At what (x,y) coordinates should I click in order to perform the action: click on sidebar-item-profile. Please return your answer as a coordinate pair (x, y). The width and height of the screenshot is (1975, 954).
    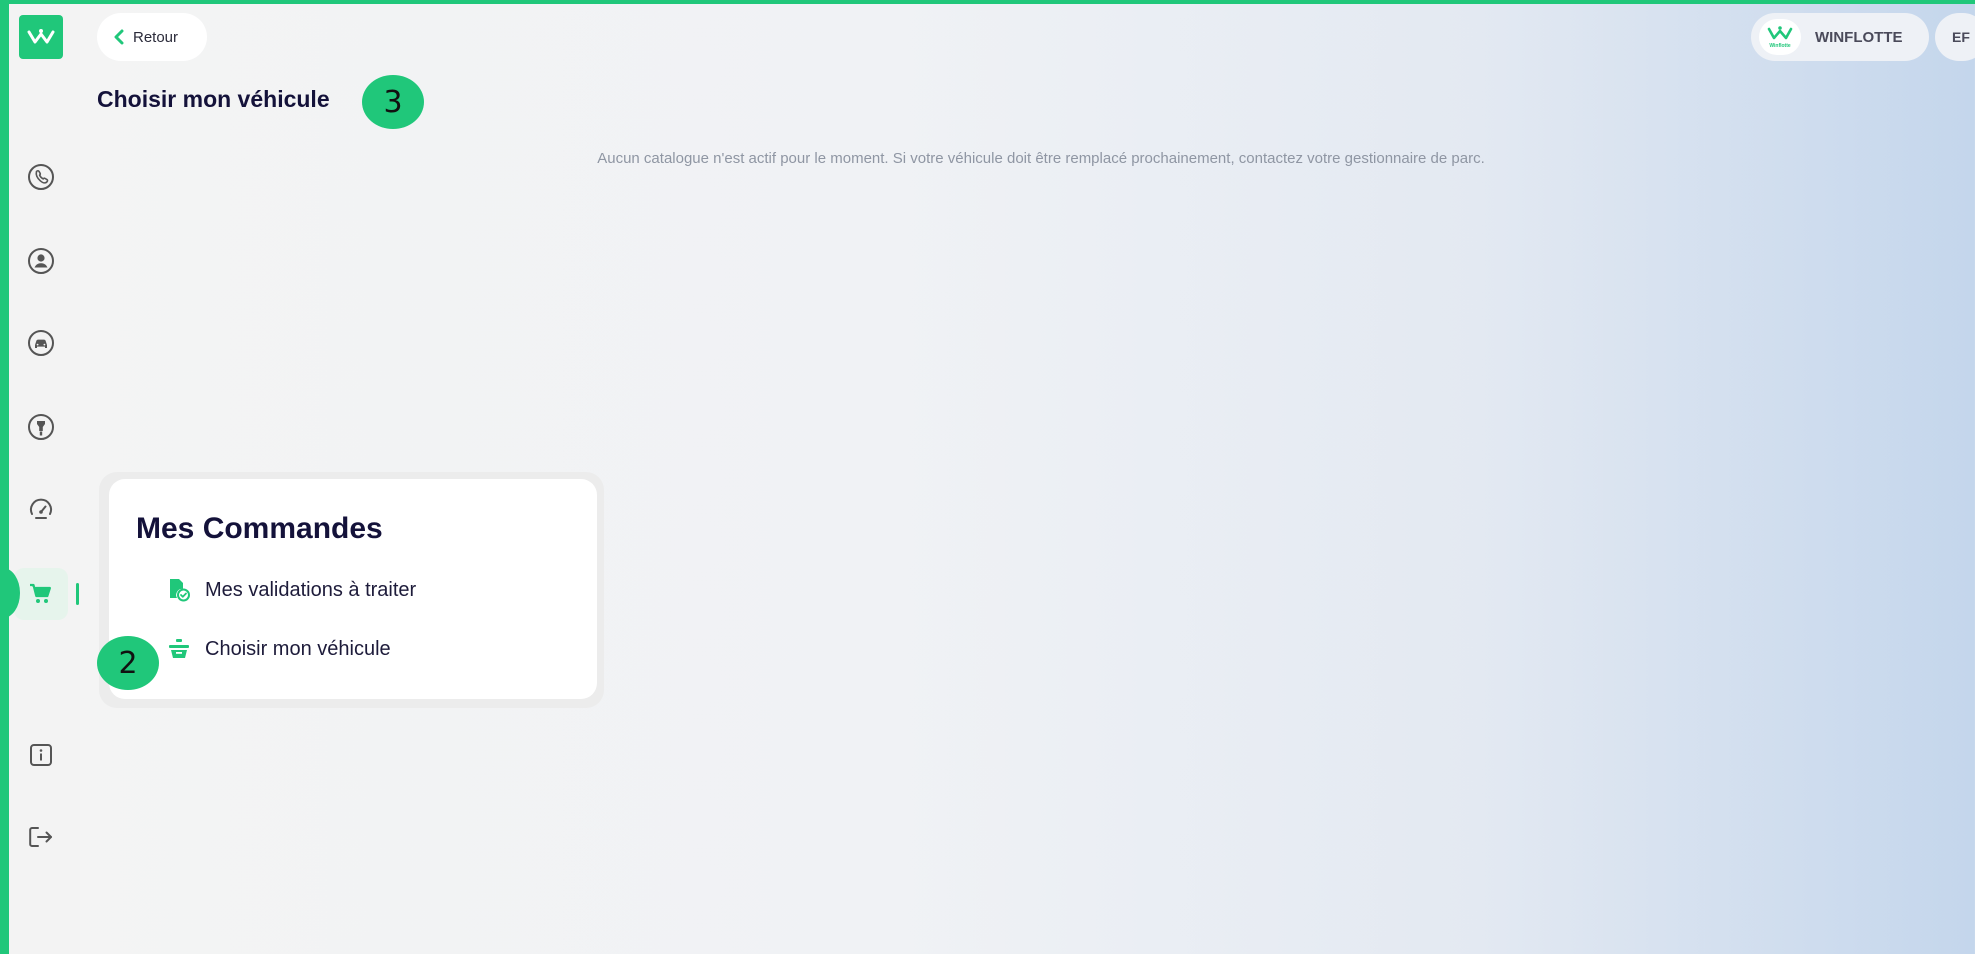
    Looking at the image, I should click on (41, 261).